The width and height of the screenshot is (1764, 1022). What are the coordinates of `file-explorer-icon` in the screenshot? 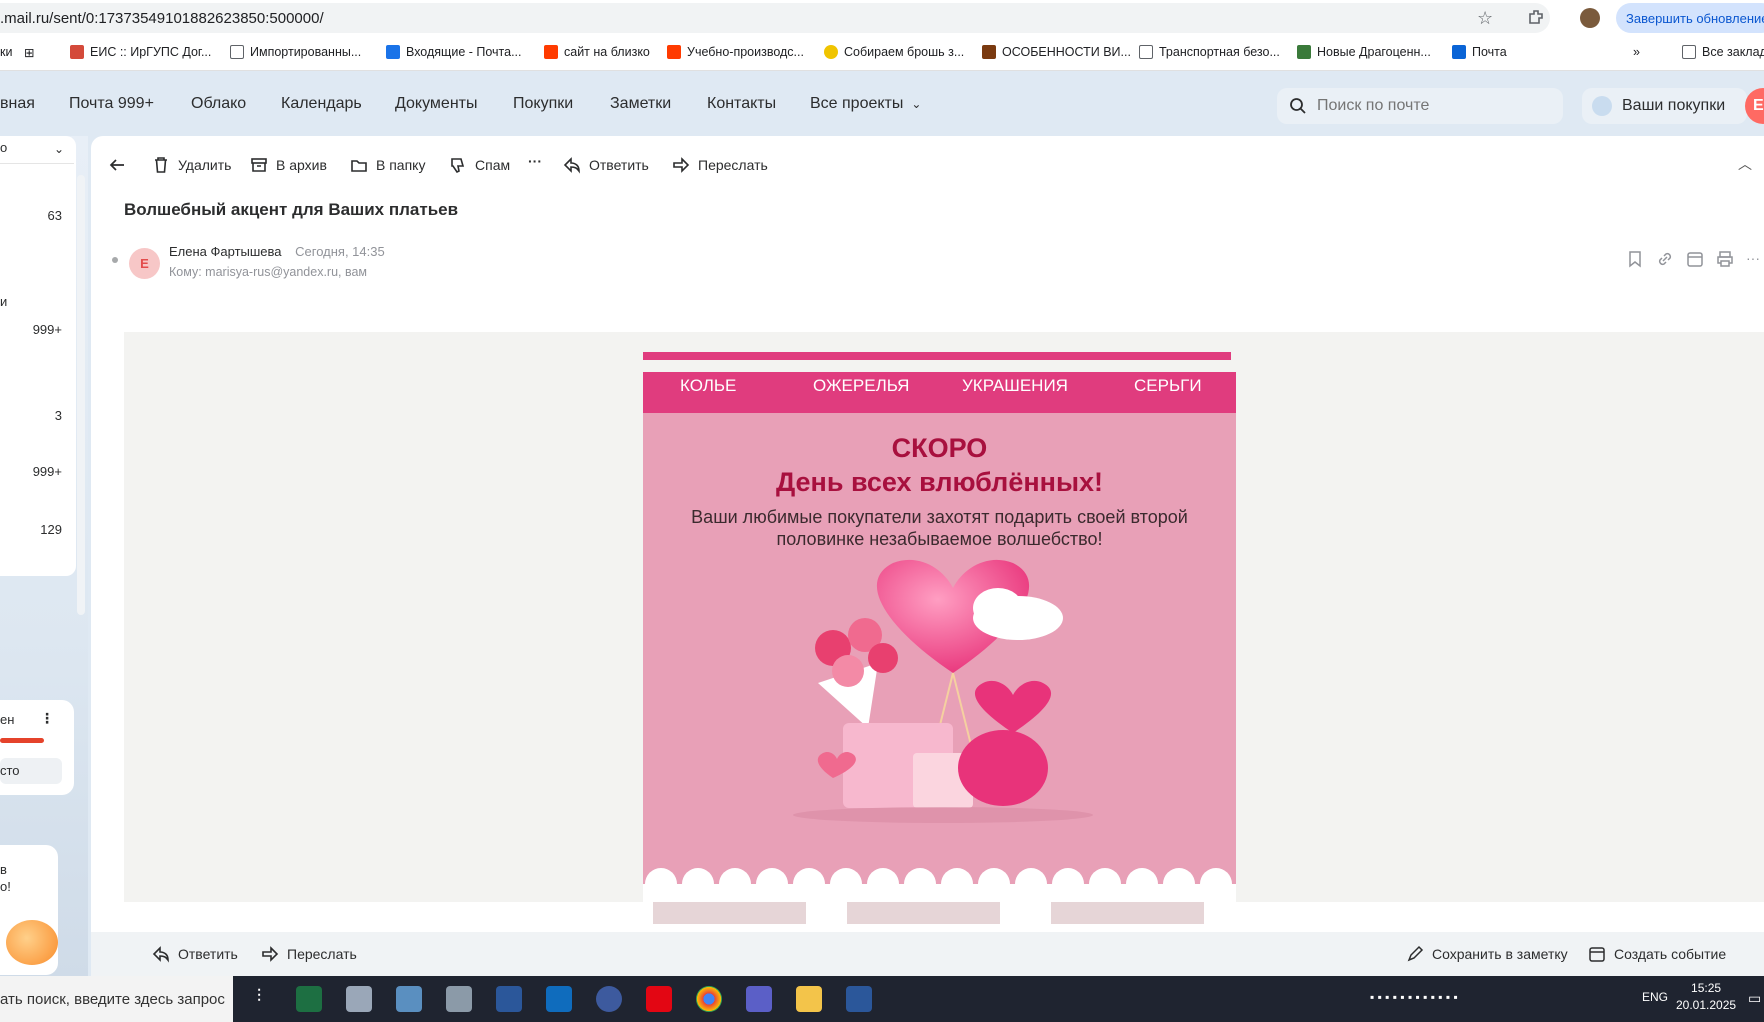 It's located at (809, 999).